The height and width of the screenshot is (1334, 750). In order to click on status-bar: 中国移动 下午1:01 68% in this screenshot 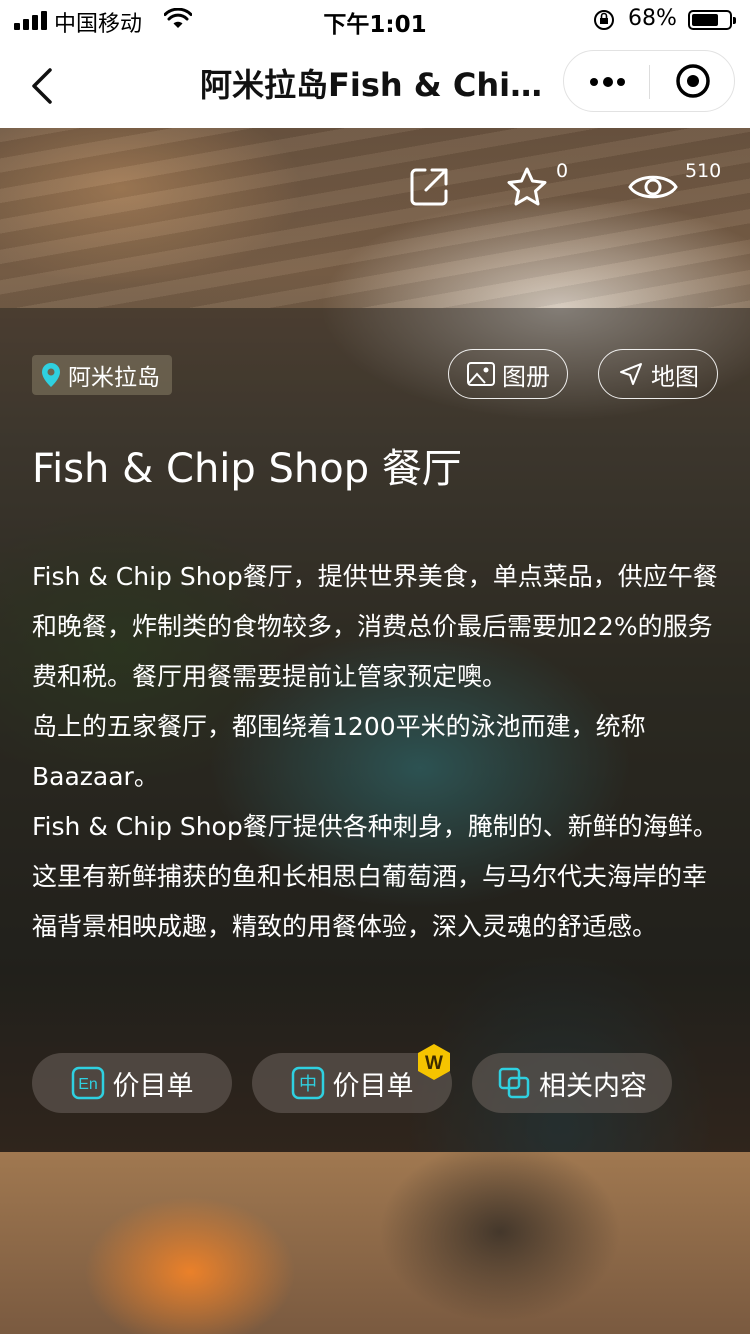, I will do `click(375, 20)`.